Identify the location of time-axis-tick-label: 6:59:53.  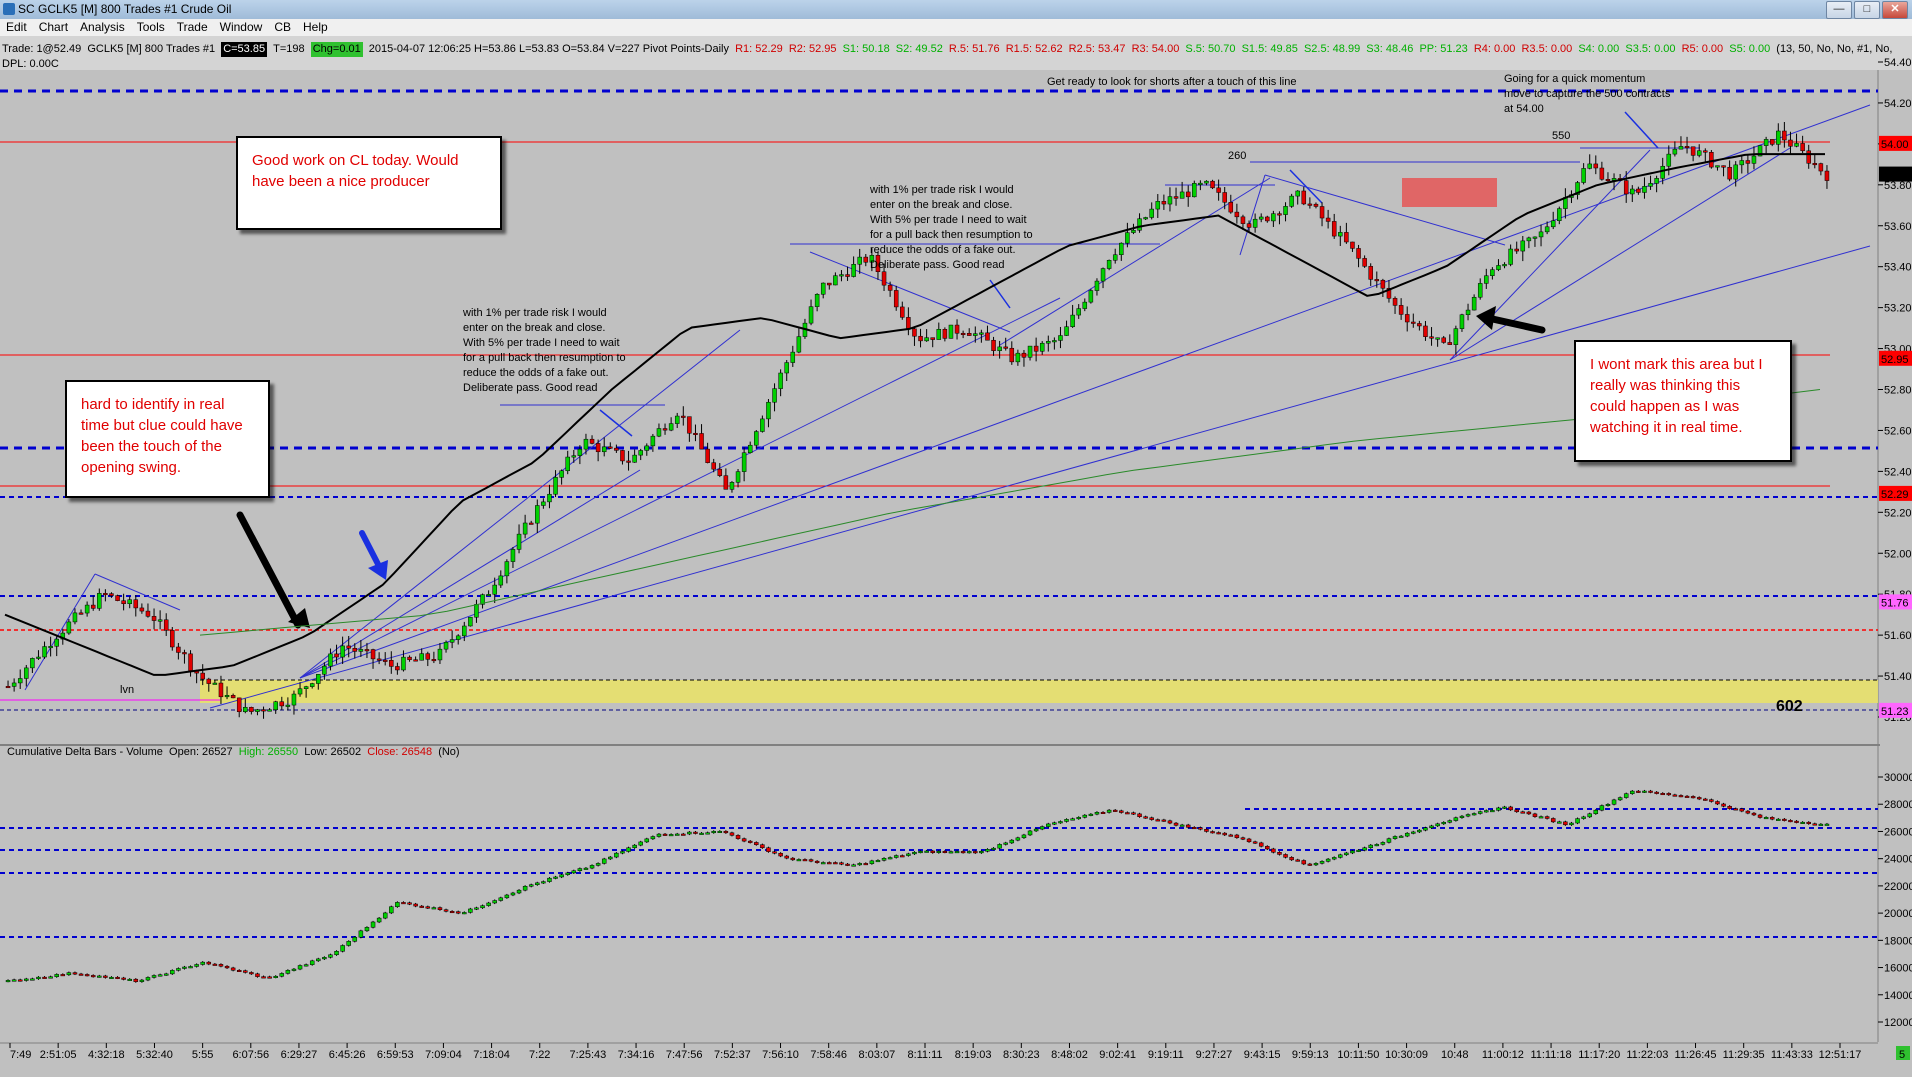
(395, 1055).